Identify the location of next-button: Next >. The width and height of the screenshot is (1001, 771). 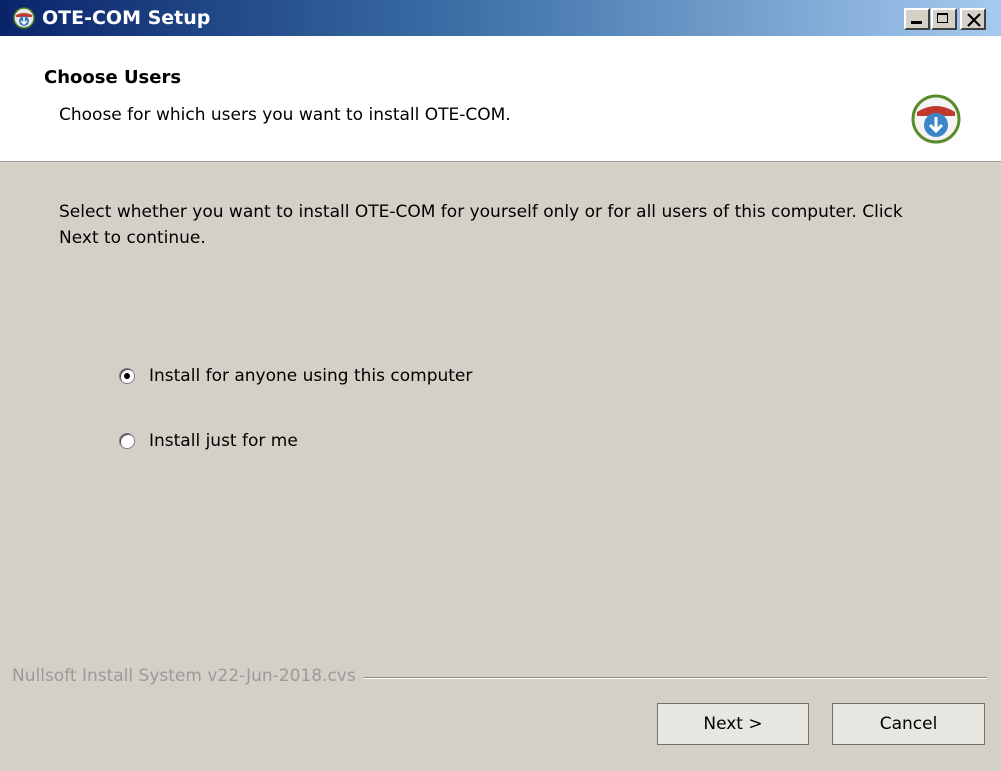
(733, 724).